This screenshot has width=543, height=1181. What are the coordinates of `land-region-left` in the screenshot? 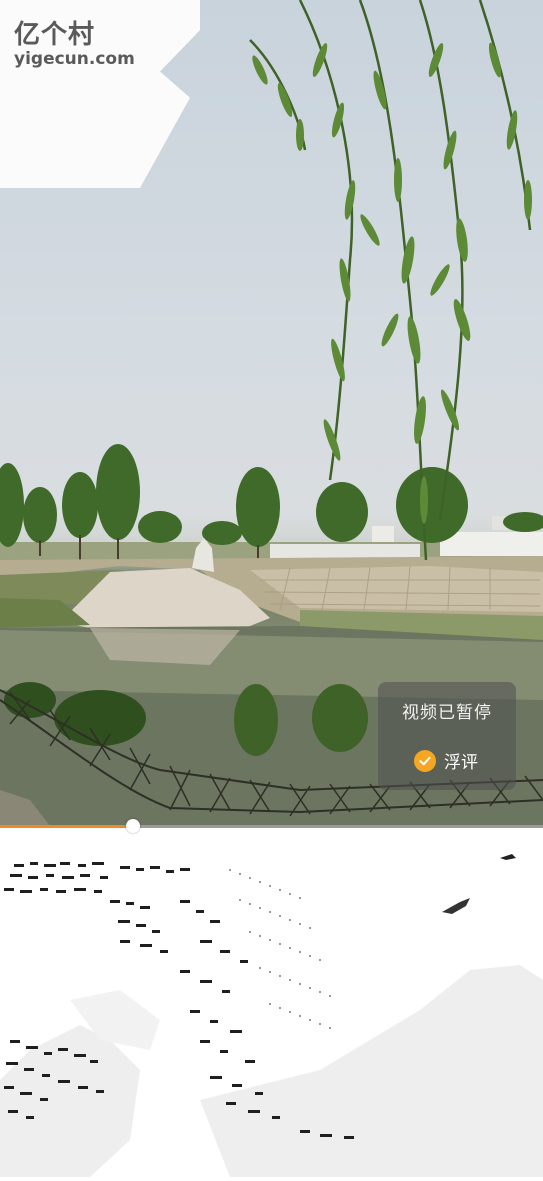 It's located at (70, 1101).